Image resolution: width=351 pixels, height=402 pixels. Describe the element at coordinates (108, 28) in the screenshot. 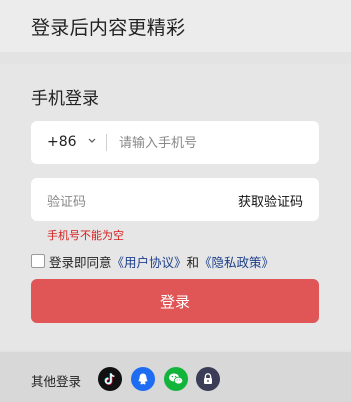

I see `page-title: 登录后内容更精彩` at that location.